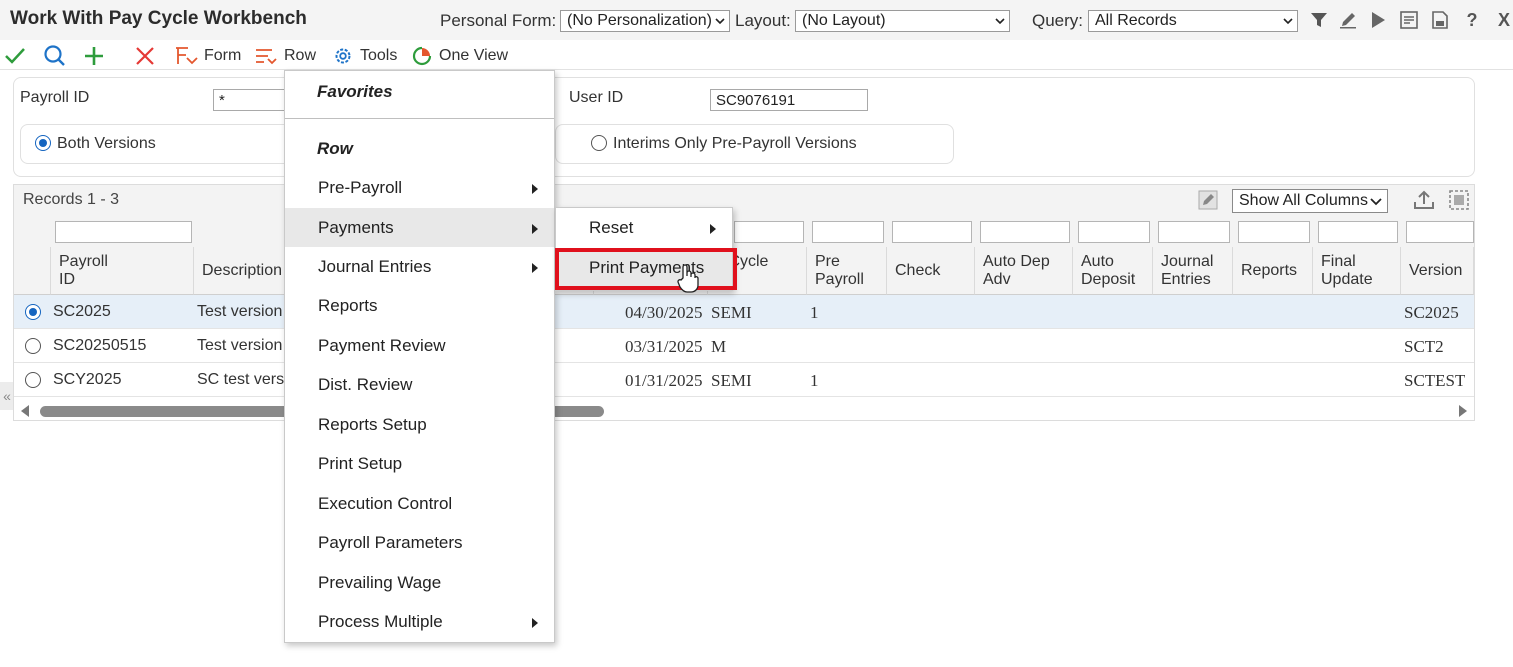 Image resolution: width=1513 pixels, height=667 pixels. I want to click on cell-pre-payroll: 1, so click(814, 312).